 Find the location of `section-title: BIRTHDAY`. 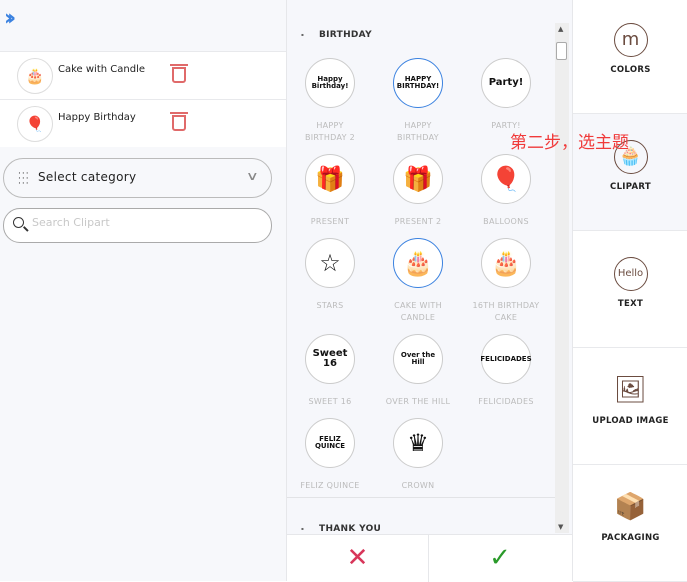

section-title: BIRTHDAY is located at coordinates (345, 35).